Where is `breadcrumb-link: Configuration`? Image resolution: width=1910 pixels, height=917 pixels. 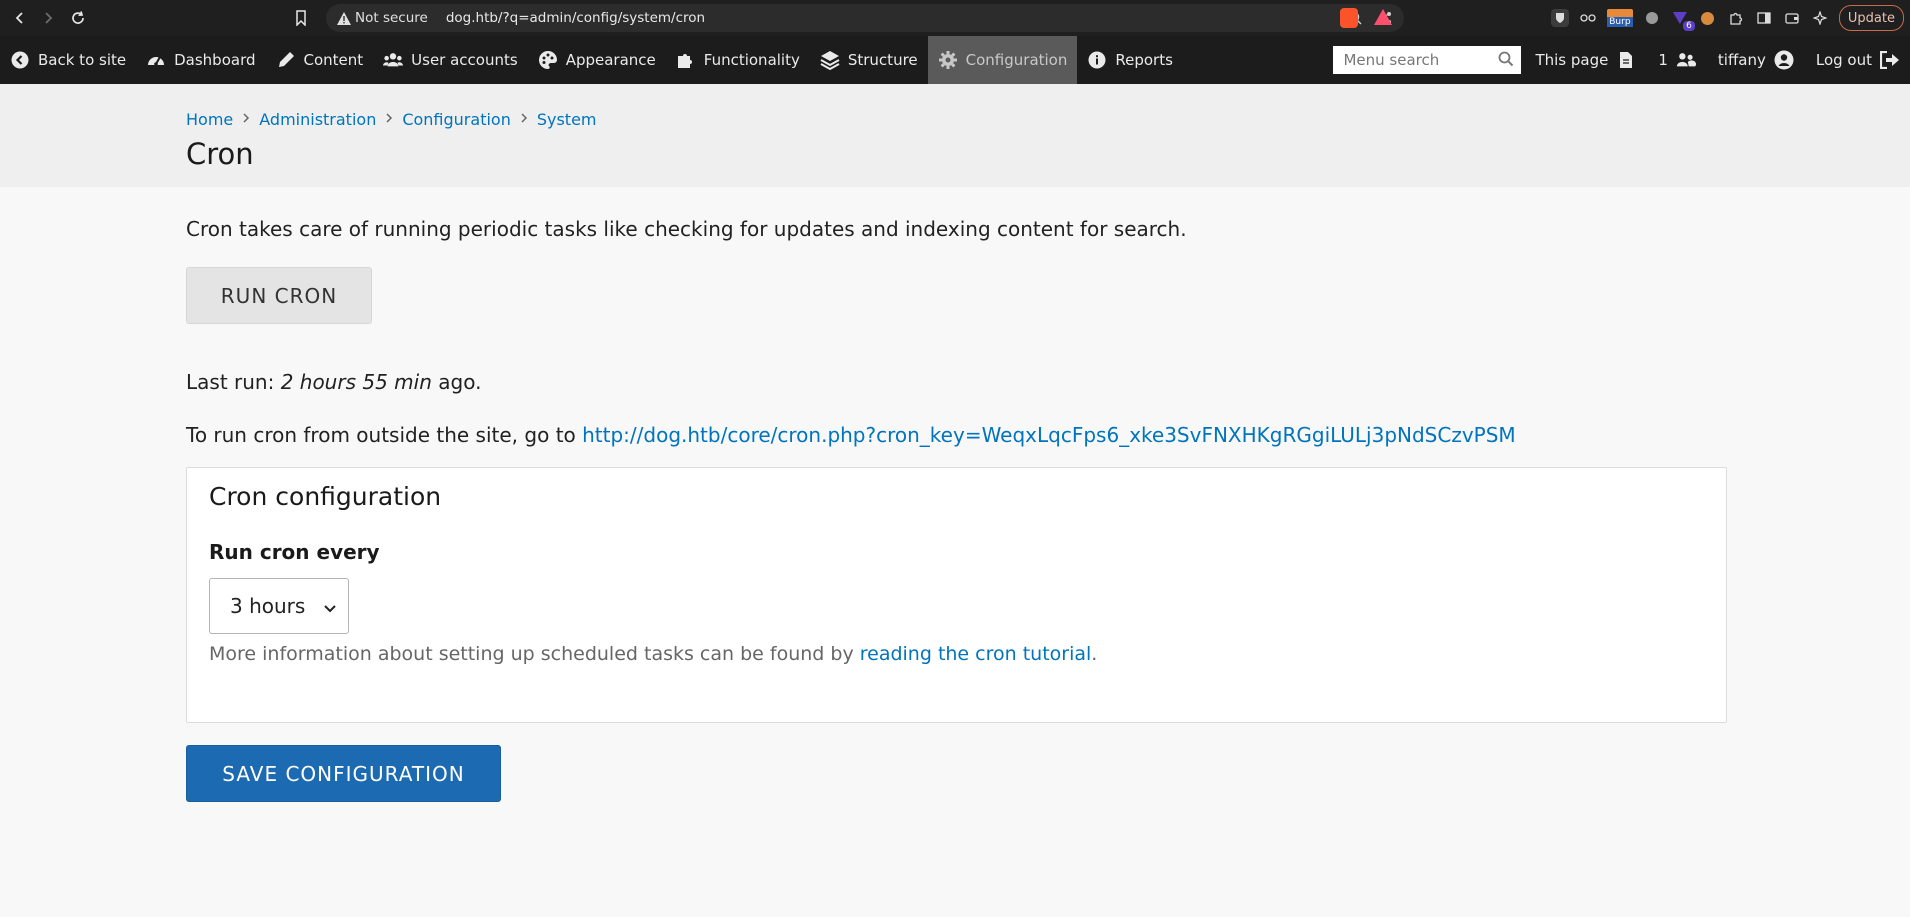
breadcrumb-link: Configuration is located at coordinates (456, 119).